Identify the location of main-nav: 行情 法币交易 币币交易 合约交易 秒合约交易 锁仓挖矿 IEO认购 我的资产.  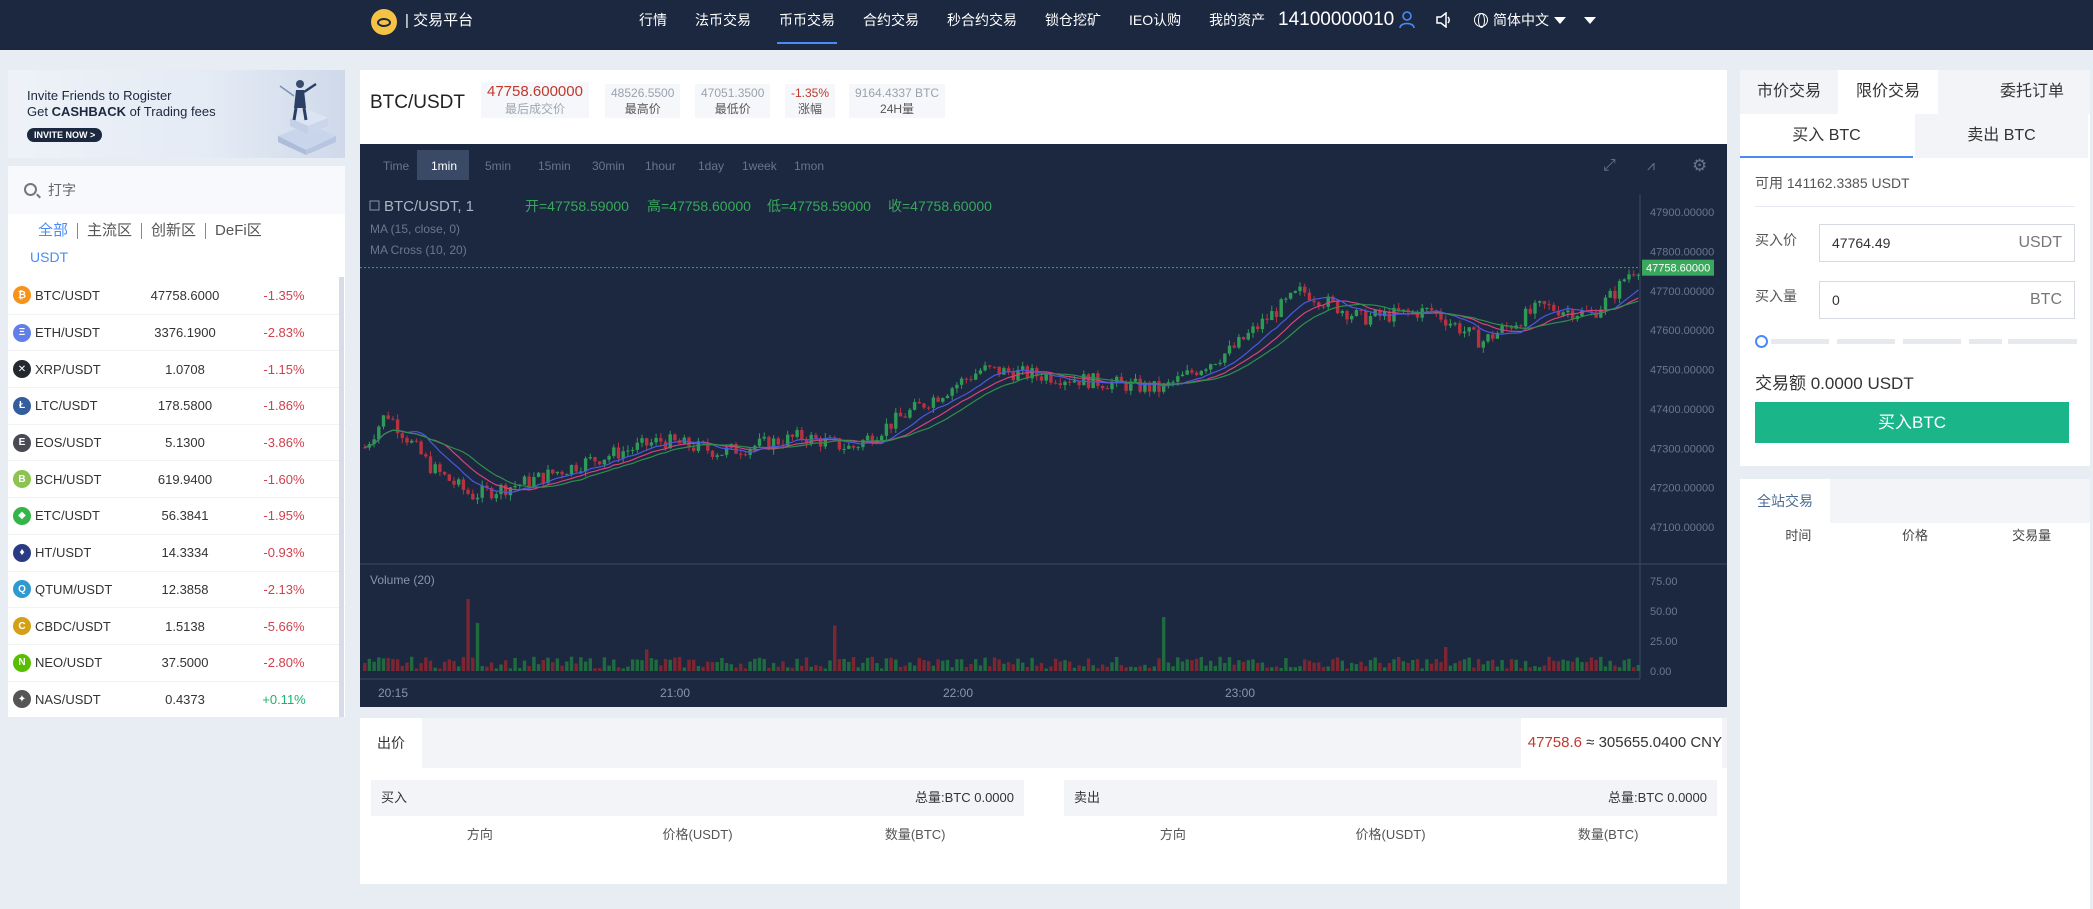
(952, 25).